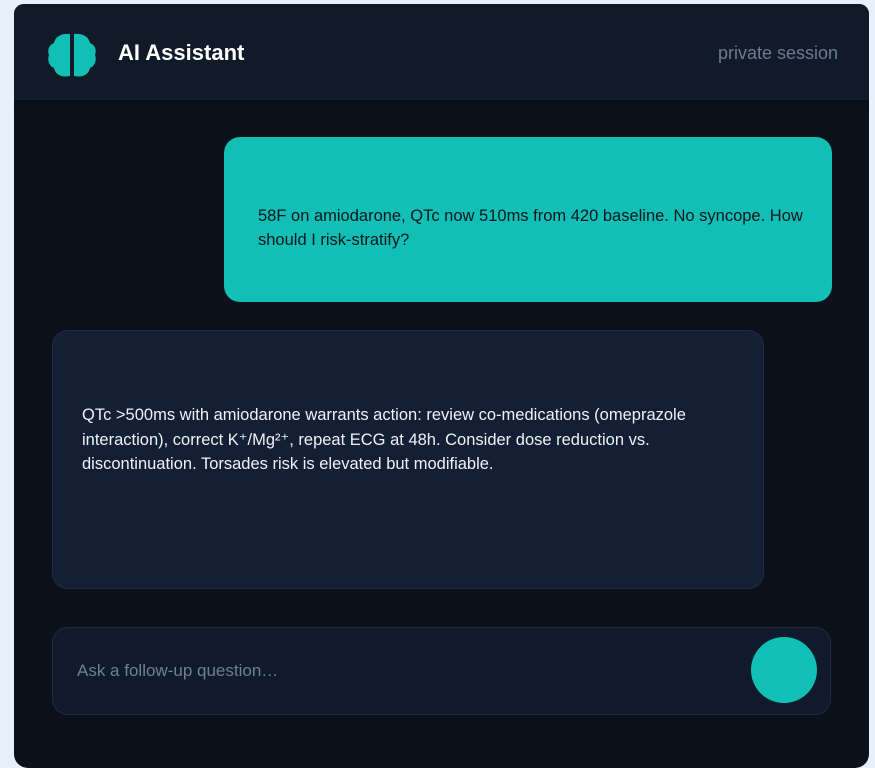  What do you see at coordinates (72, 55) in the screenshot?
I see `brain-icon` at bounding box center [72, 55].